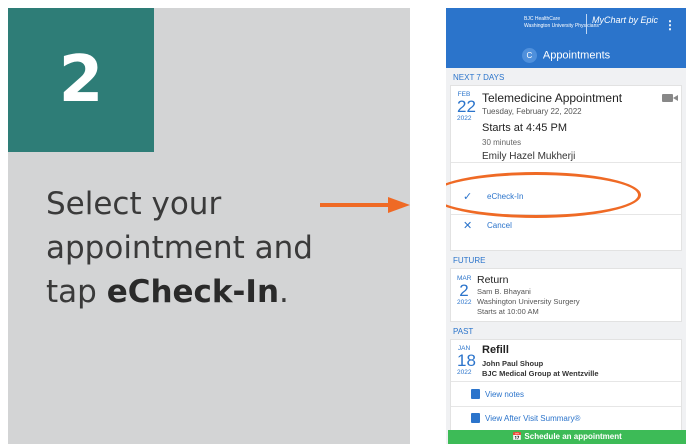 This screenshot has width=691, height=444. I want to click on instruction-bold: eCheck-In, so click(193, 292).